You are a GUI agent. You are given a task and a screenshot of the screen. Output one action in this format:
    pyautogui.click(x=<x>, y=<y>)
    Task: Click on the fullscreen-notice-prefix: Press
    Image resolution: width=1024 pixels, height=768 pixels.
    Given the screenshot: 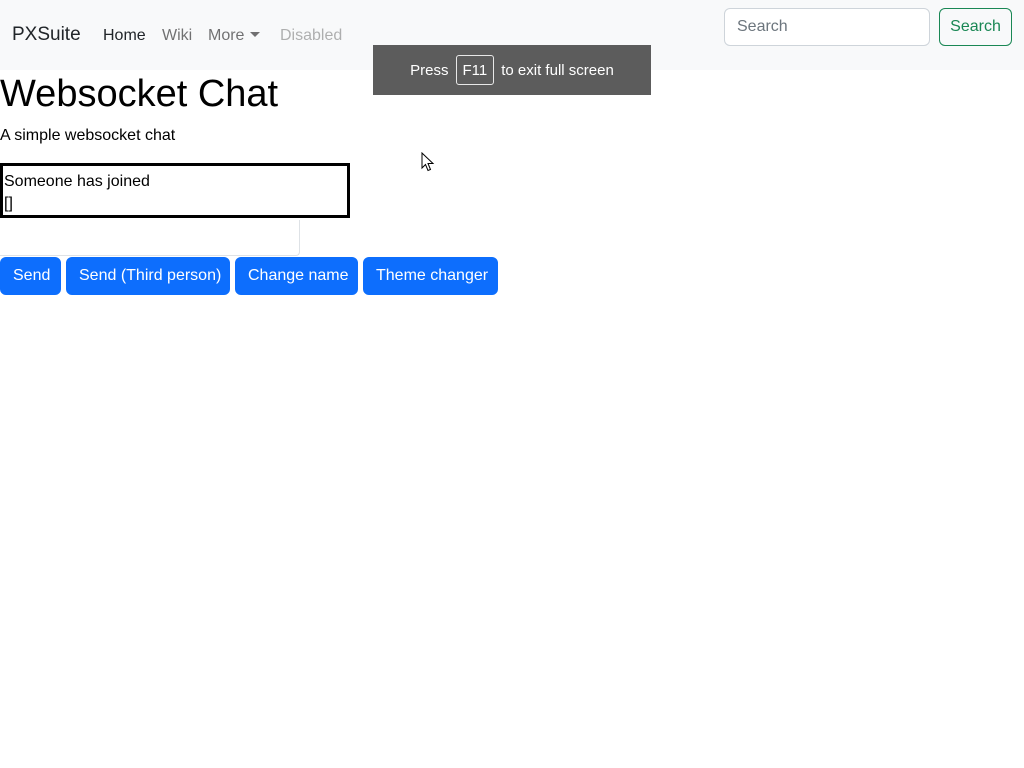 What is the action you would take?
    pyautogui.click(x=429, y=70)
    